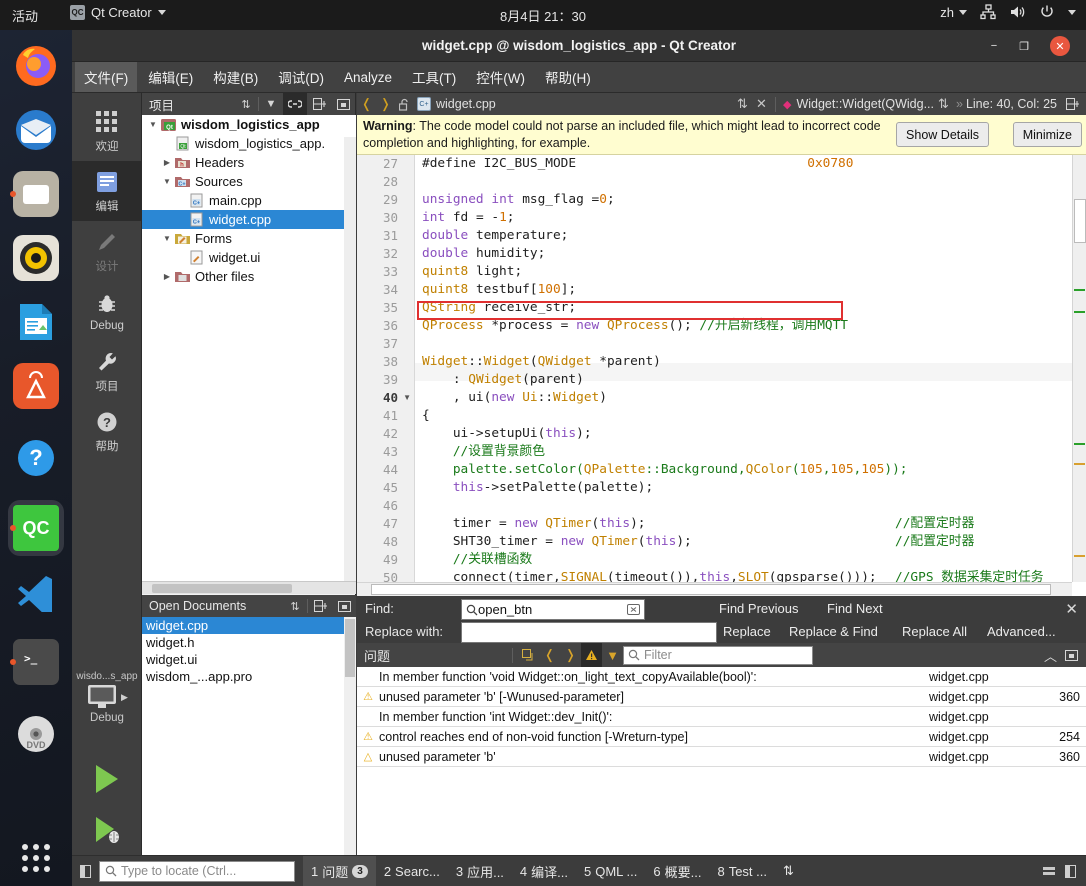 This screenshot has width=1086, height=886. Describe the element at coordinates (500, 77) in the screenshot. I see `menu-widgets: 控件(W)` at that location.